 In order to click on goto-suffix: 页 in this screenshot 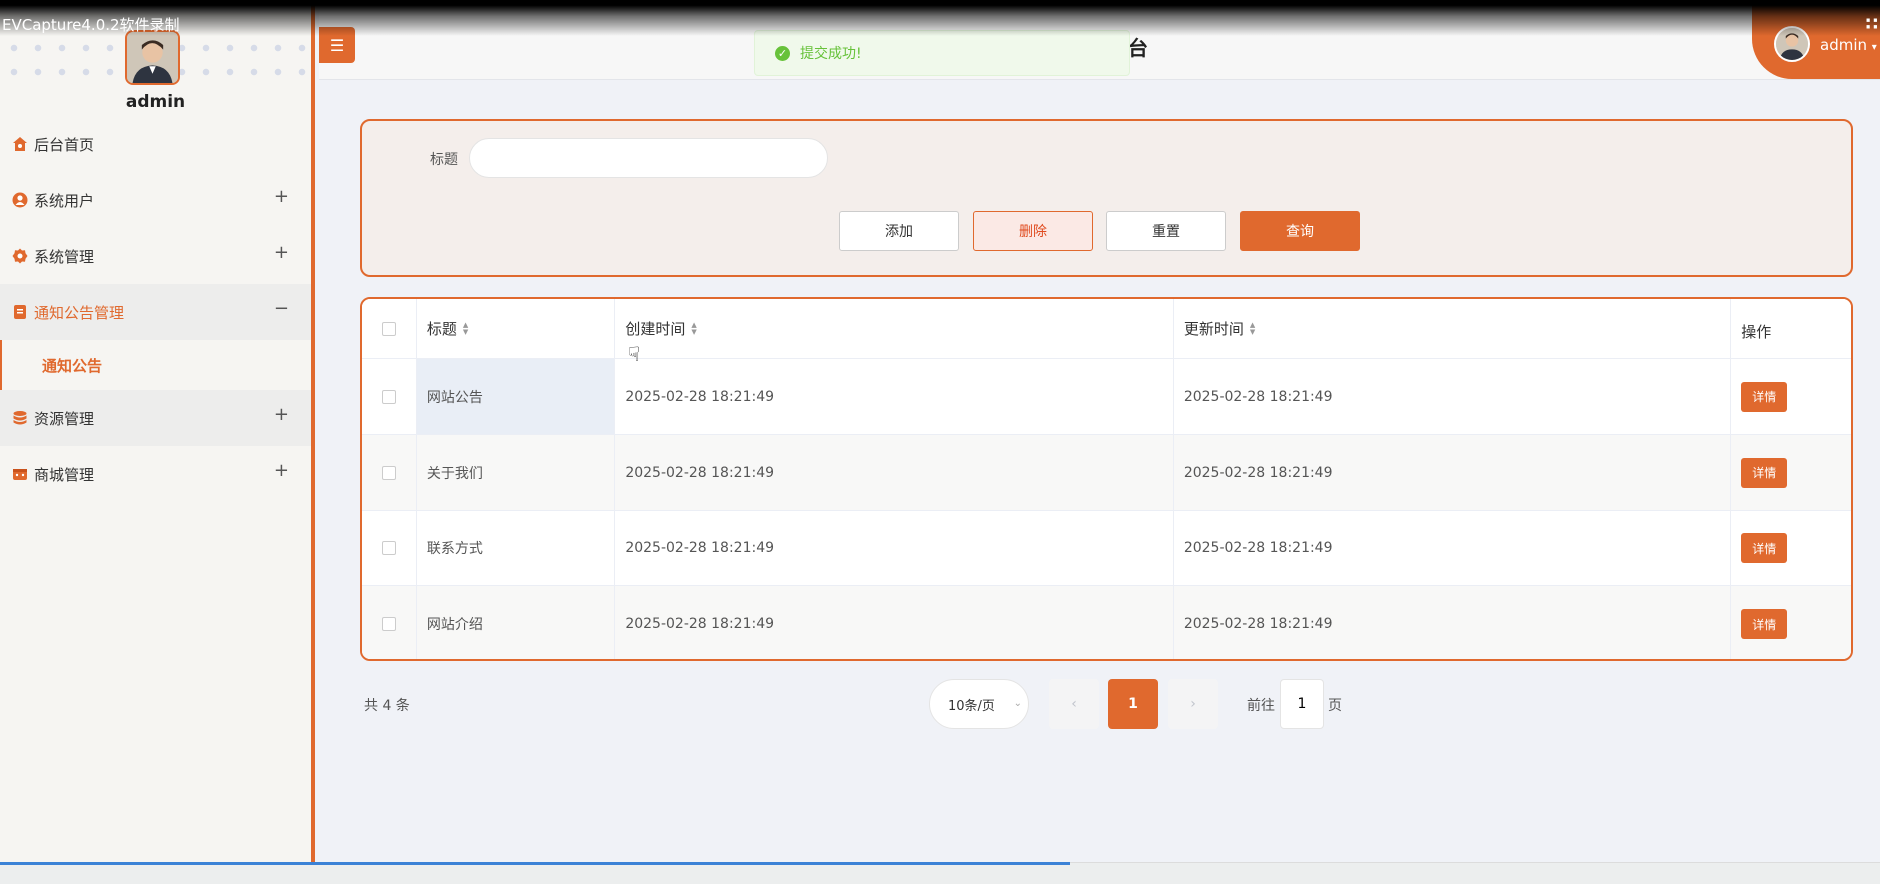, I will do `click(1335, 706)`.